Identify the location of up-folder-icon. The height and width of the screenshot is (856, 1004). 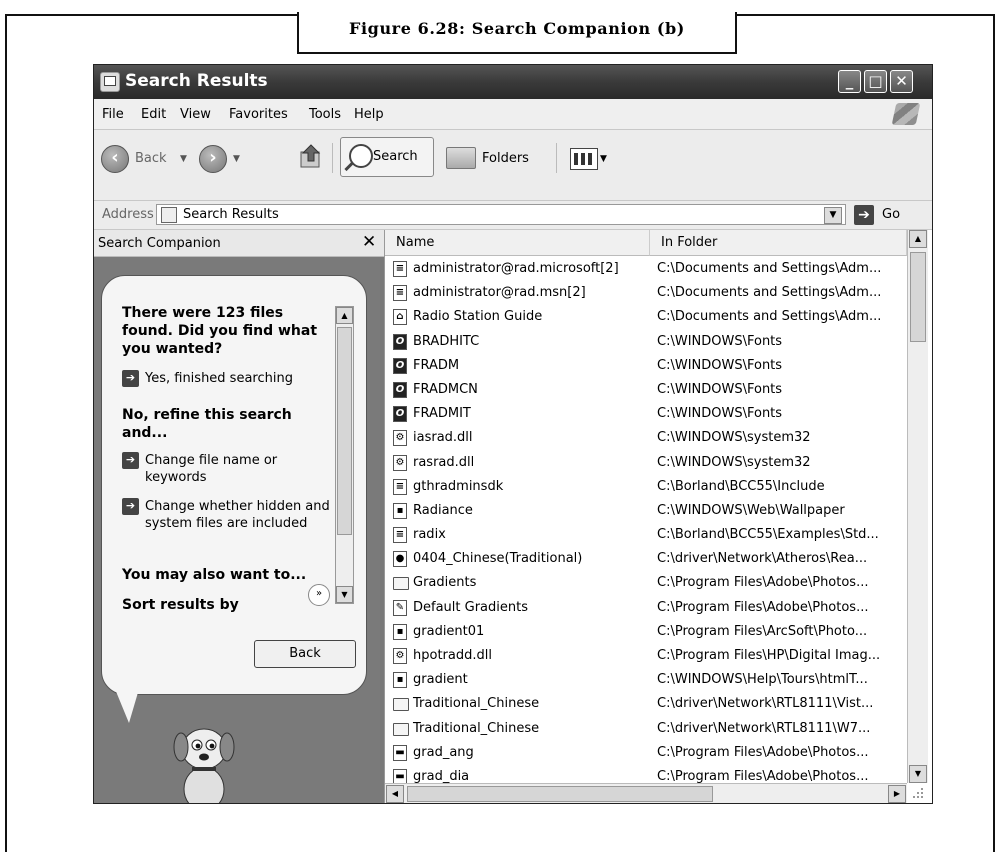
(311, 156).